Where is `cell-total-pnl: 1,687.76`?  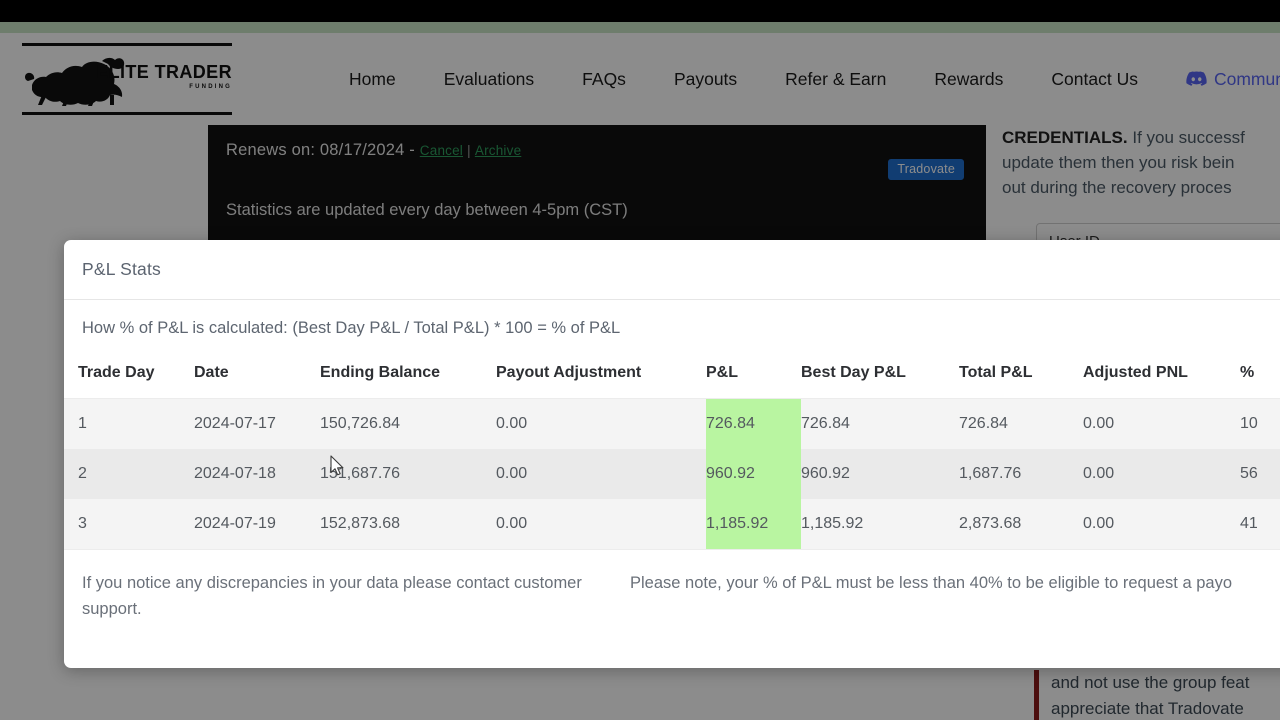 cell-total-pnl: 1,687.76 is located at coordinates (990, 473).